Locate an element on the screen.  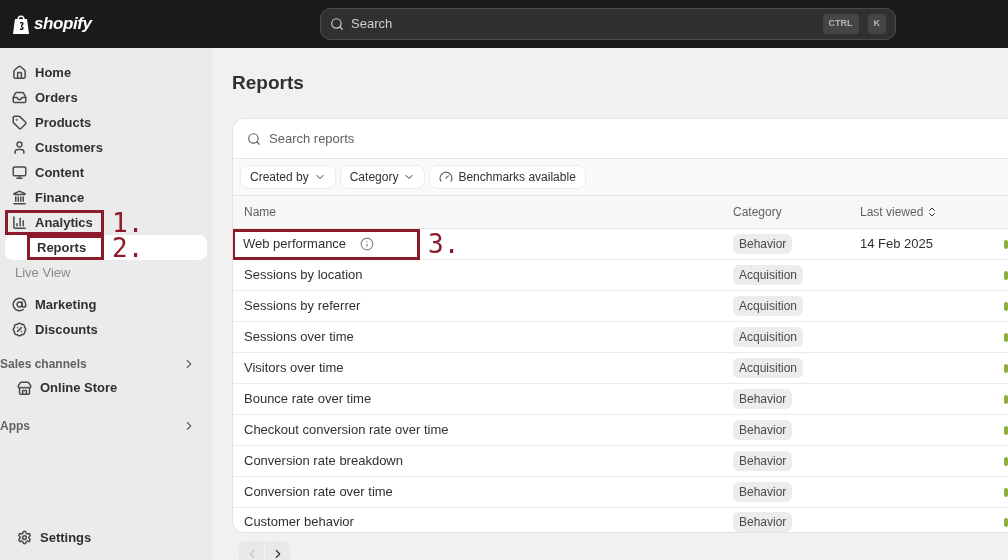
annotation-number: 3. is located at coordinates (444, 244).